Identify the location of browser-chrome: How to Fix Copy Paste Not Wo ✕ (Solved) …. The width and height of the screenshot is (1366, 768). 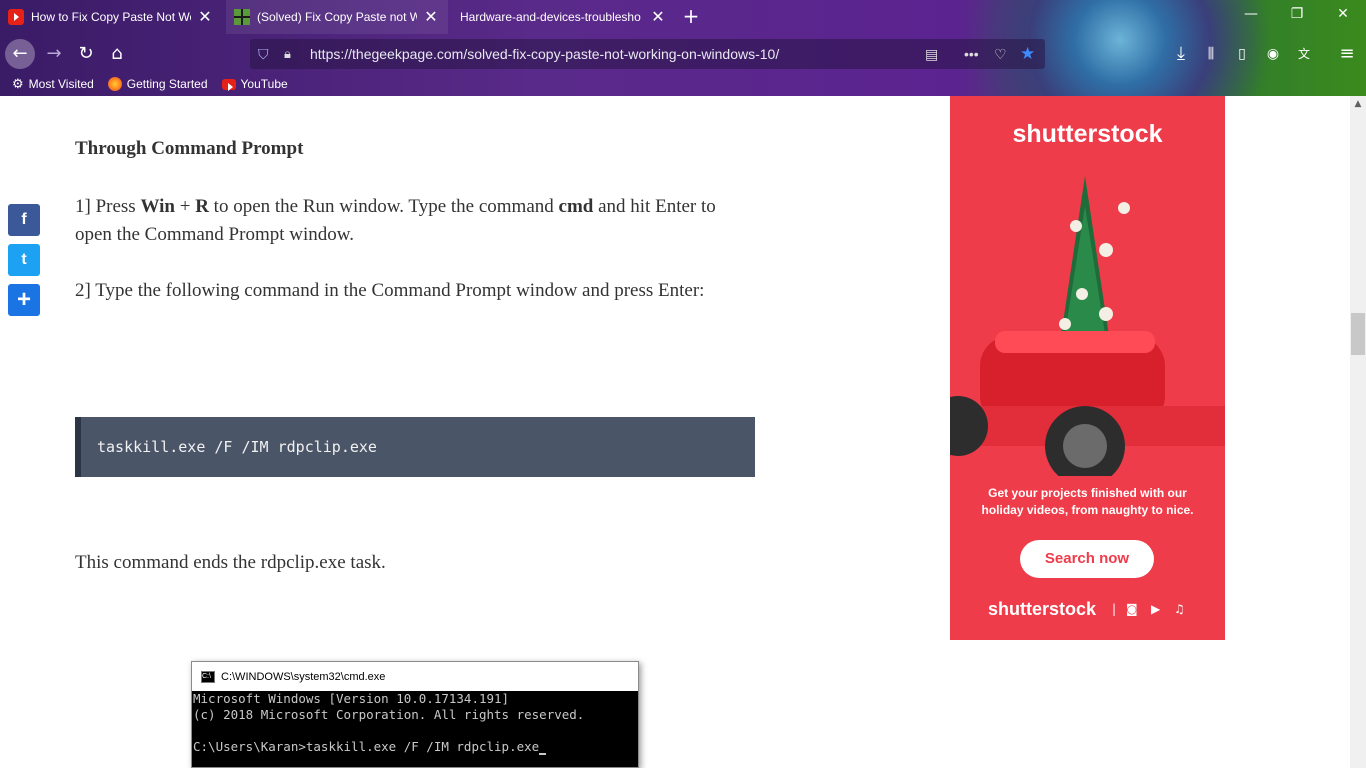
(683, 48).